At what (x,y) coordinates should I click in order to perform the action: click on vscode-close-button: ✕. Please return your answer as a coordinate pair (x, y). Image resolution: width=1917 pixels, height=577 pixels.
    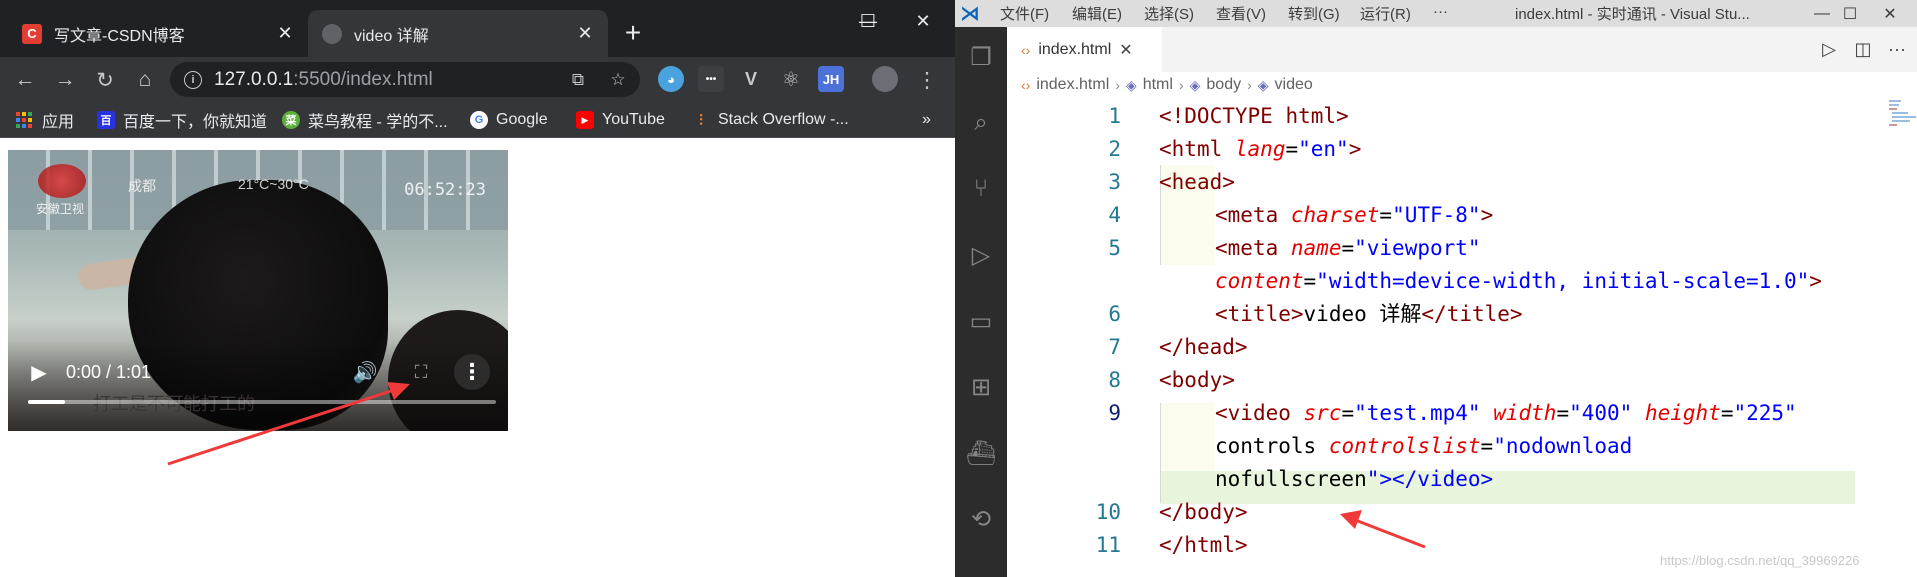
    Looking at the image, I should click on (1890, 13).